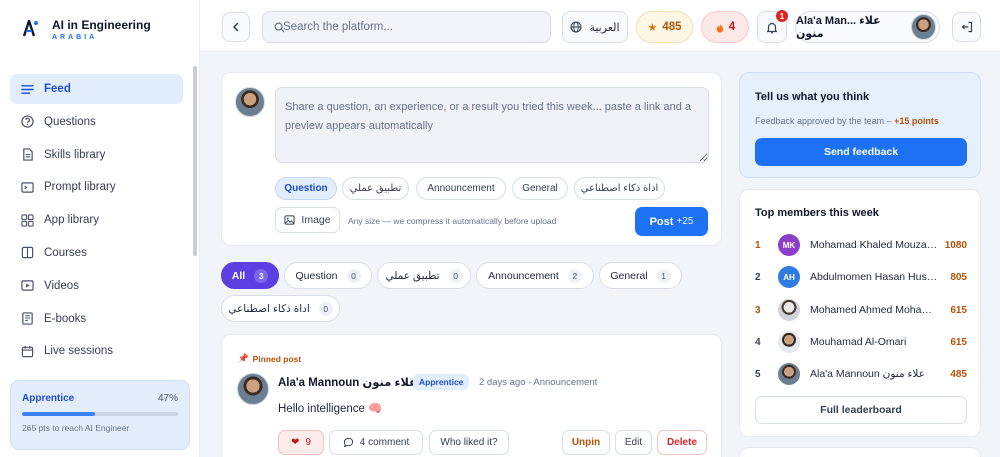 The image size is (1000, 457). I want to click on post-author-avatar, so click(253, 389).